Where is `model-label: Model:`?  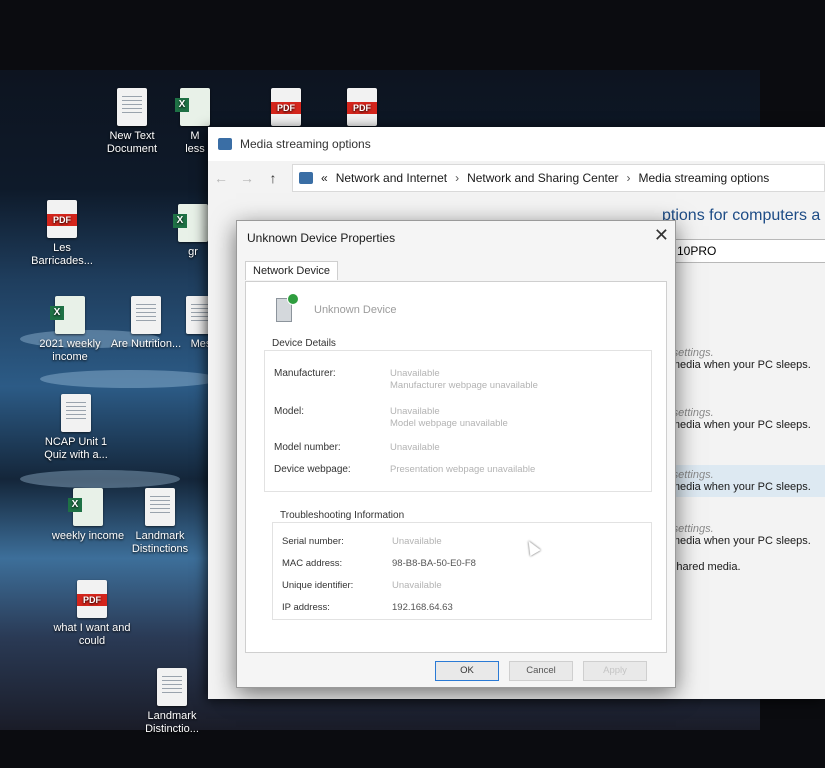
model-label: Model: is located at coordinates (289, 411).